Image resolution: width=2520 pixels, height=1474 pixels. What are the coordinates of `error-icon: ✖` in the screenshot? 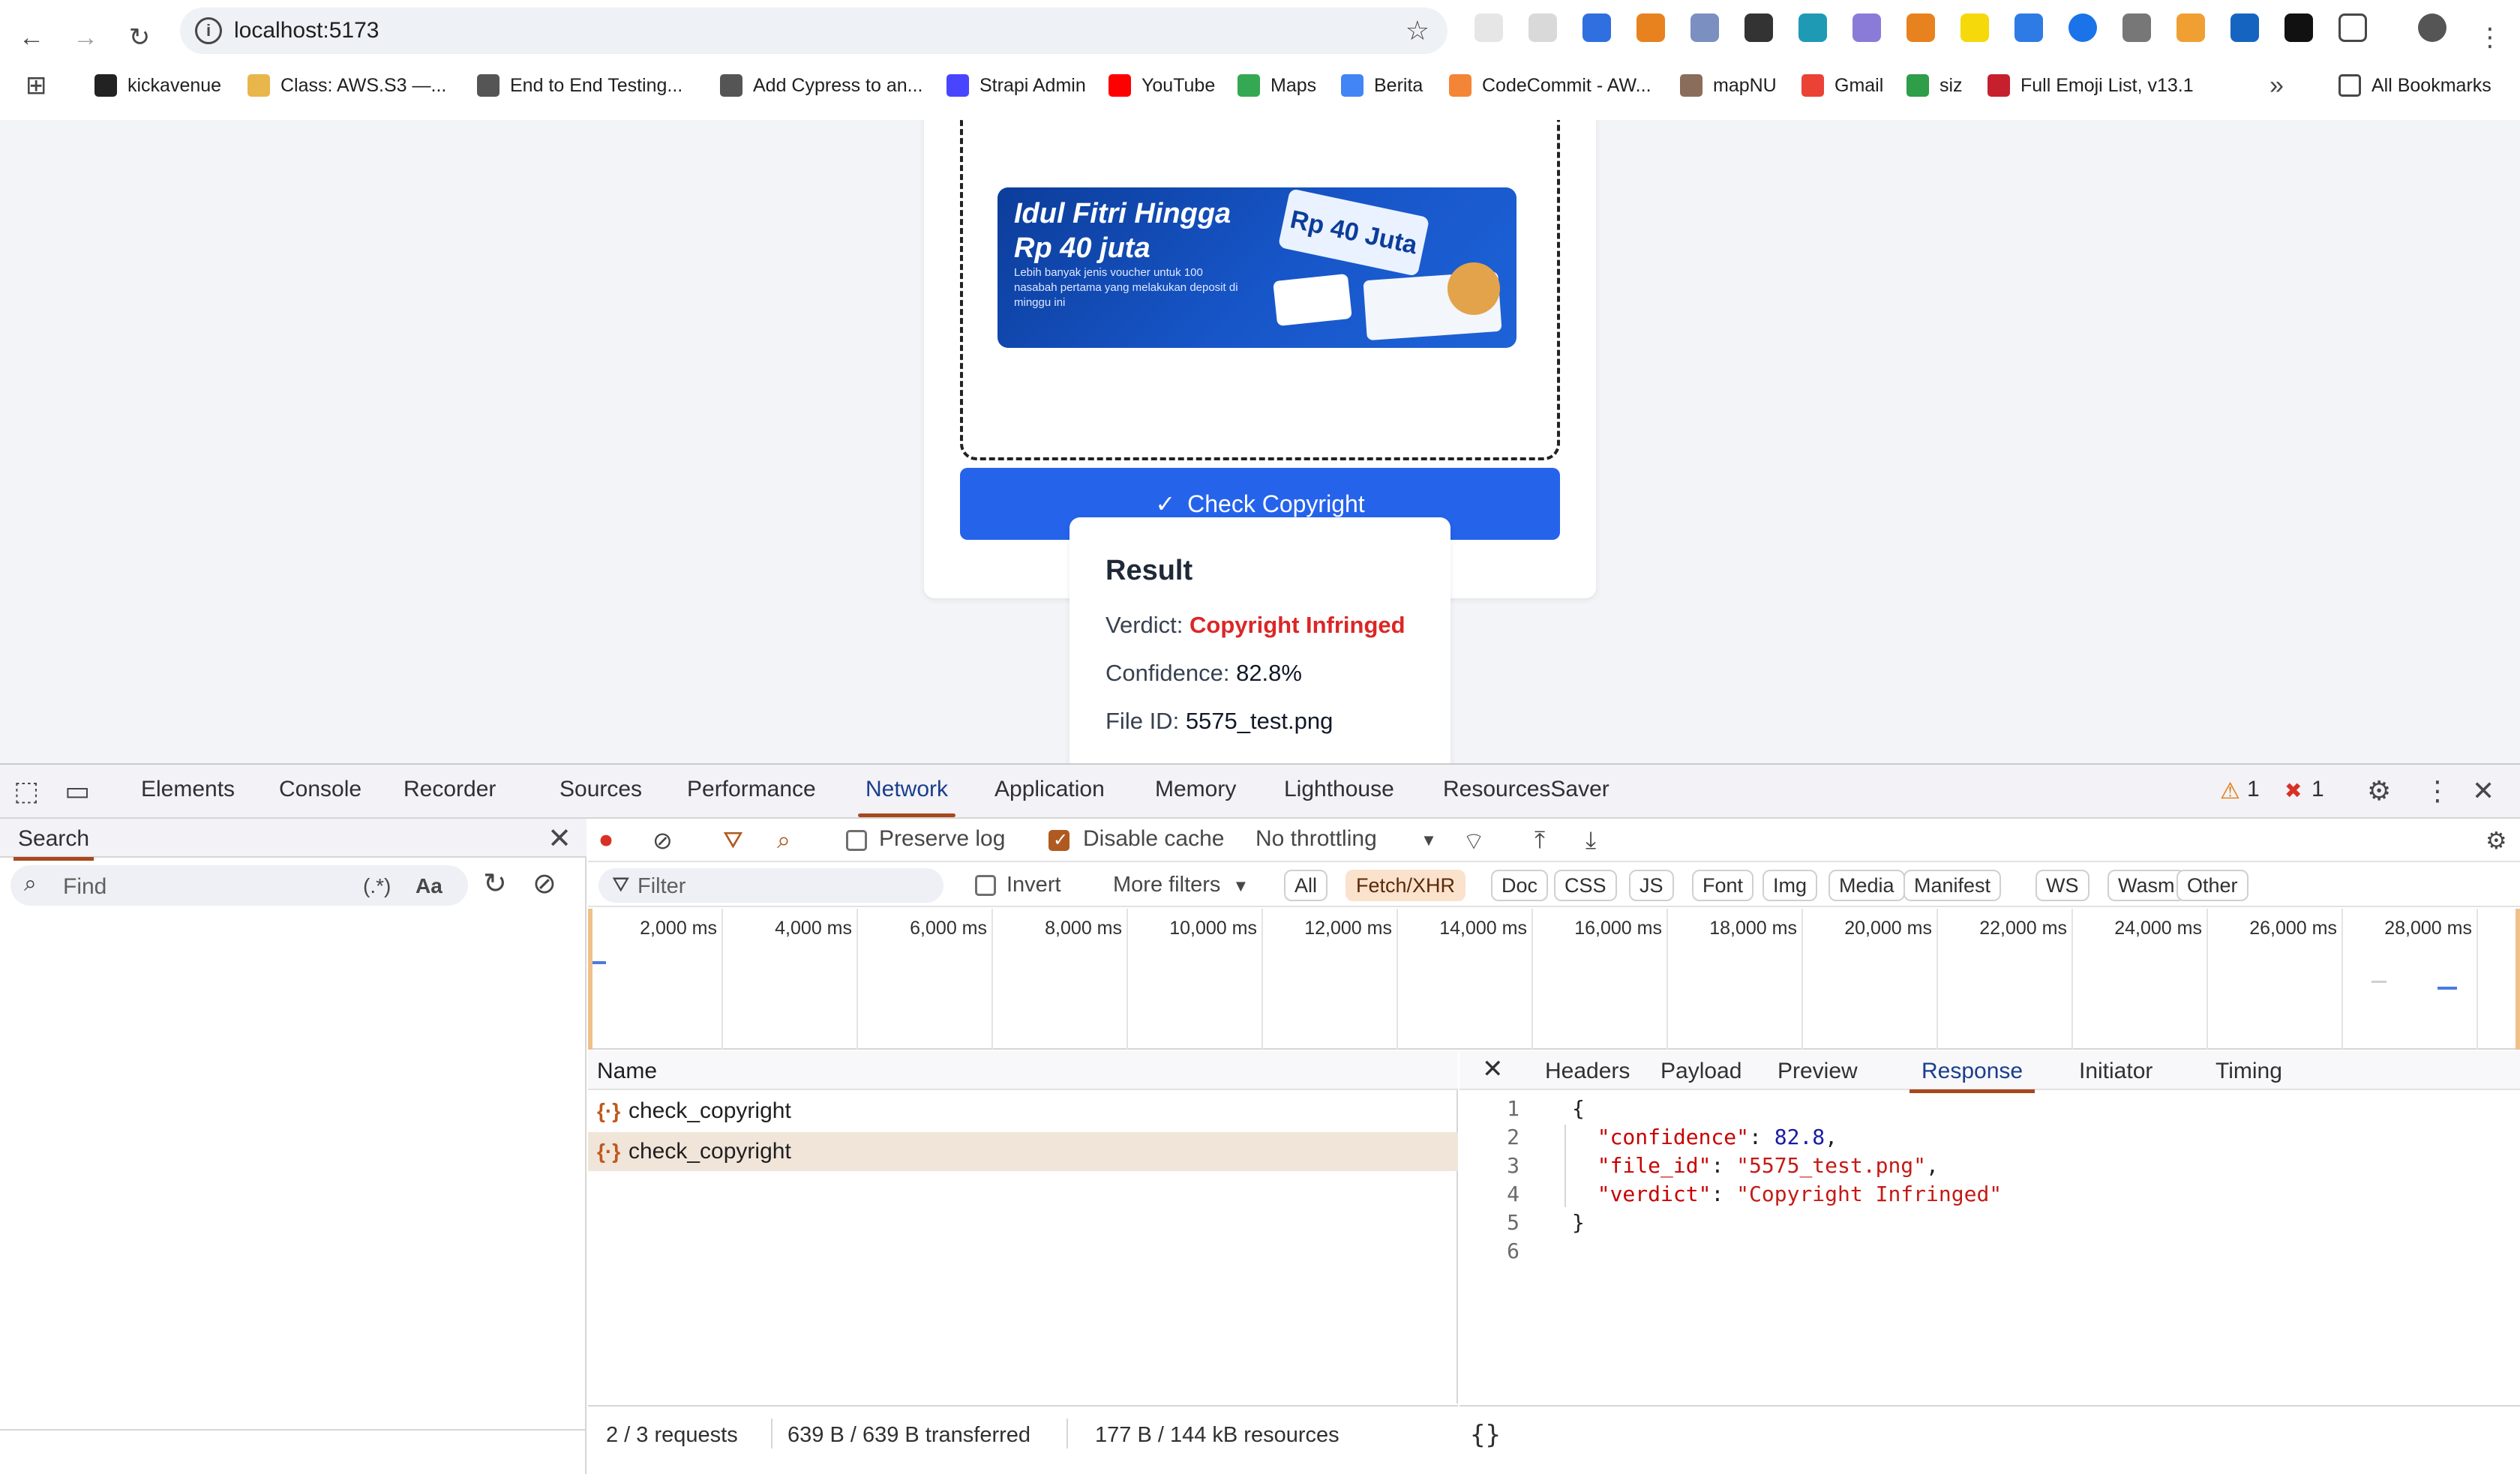 It's located at (2293, 790).